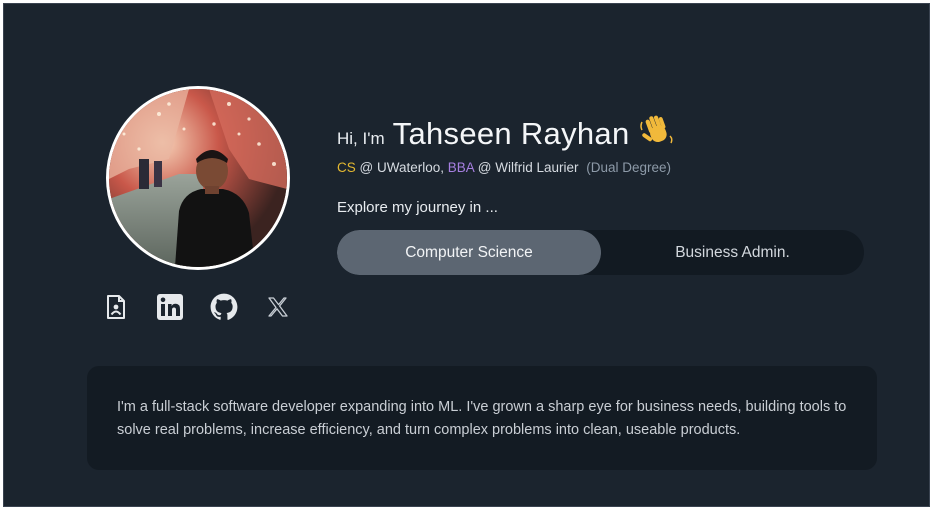 The image size is (933, 510). What do you see at coordinates (528, 167) in the screenshot?
I see `bba-school: @ Wilfrid Laurier` at bounding box center [528, 167].